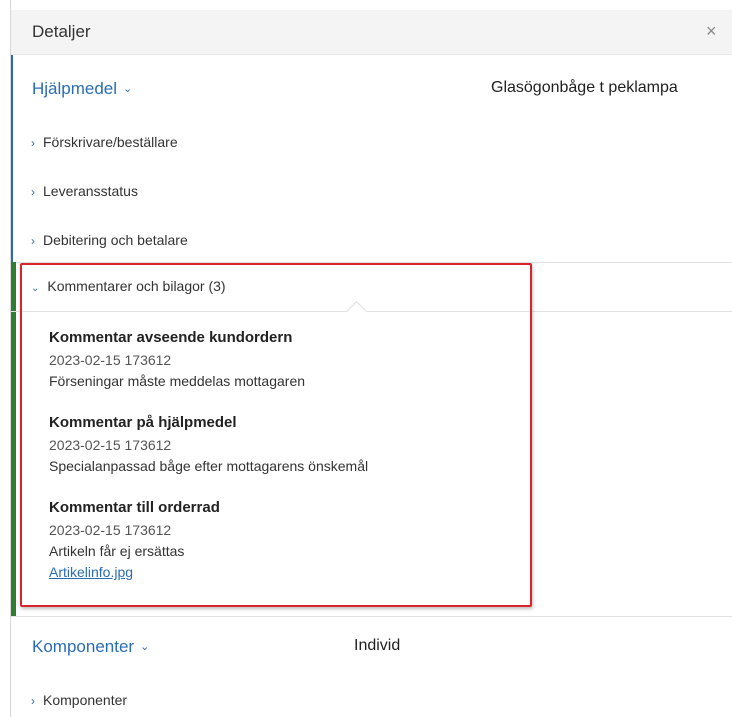 This screenshot has width=732, height=717. Describe the element at coordinates (13, 439) in the screenshot. I see `active-section-bar` at that location.